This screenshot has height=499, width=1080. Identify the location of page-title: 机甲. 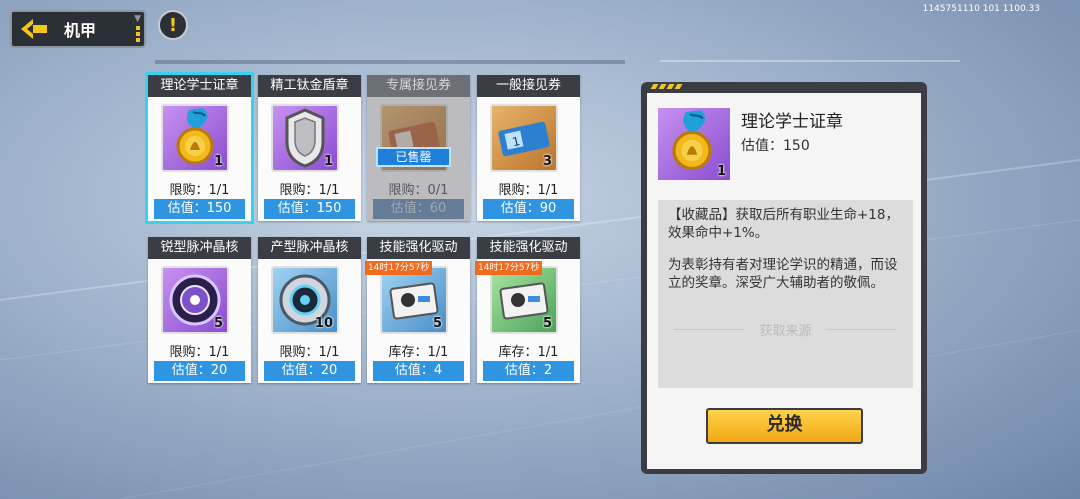
(80, 30).